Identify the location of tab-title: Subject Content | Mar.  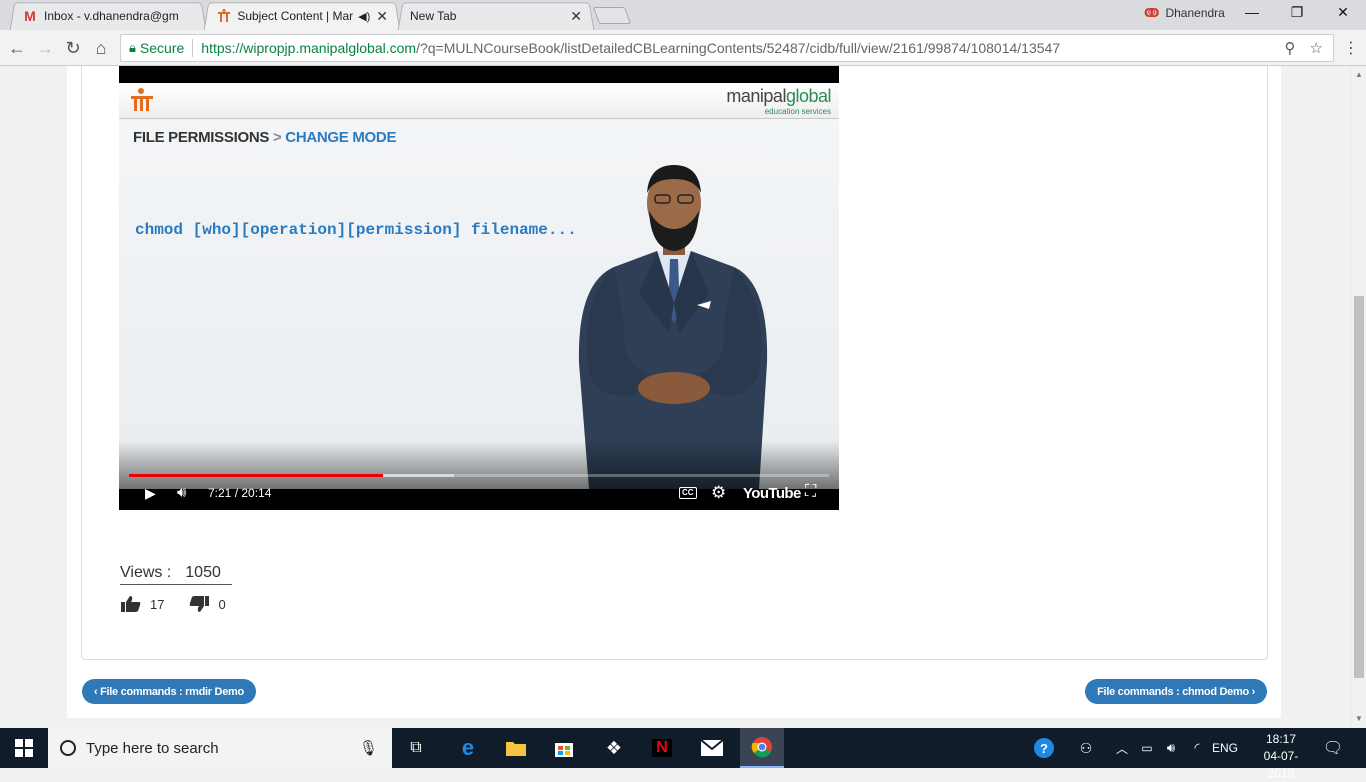
(295, 16).